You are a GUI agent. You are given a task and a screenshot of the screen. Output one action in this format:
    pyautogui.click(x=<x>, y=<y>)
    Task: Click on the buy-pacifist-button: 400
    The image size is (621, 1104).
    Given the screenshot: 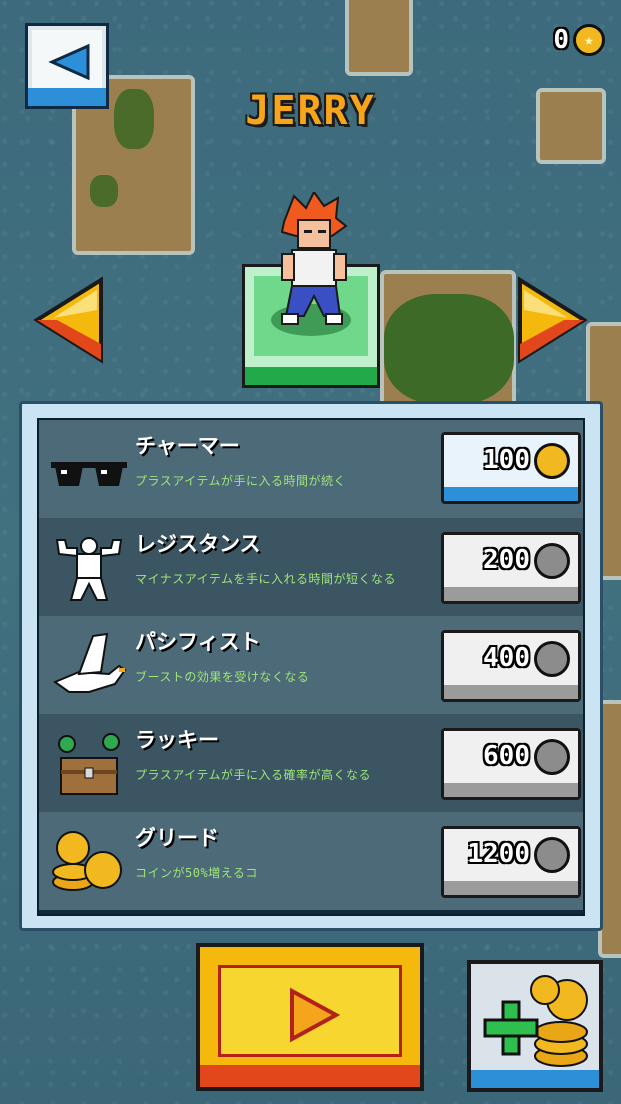 What is the action you would take?
    pyautogui.click(x=511, y=666)
    